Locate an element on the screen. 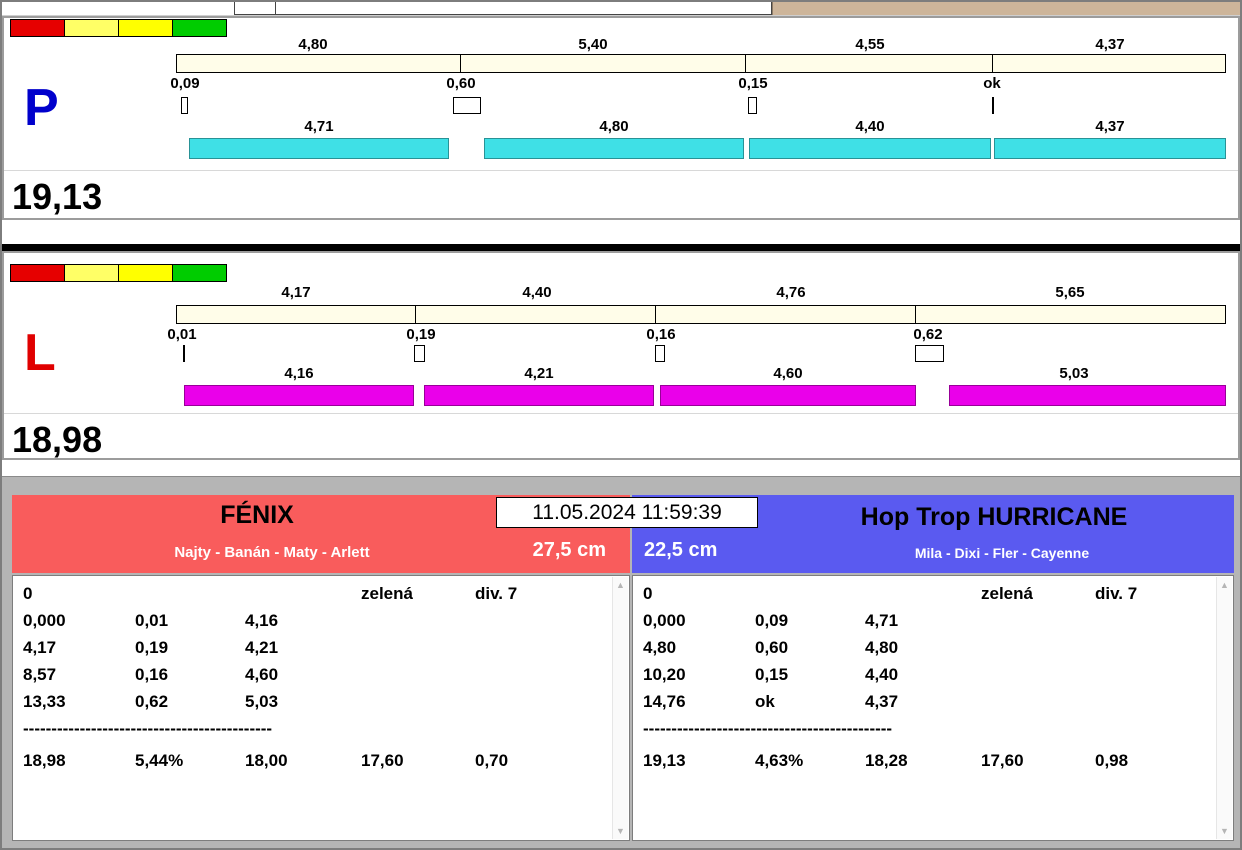  split-time: 5,65 is located at coordinates (1070, 292).